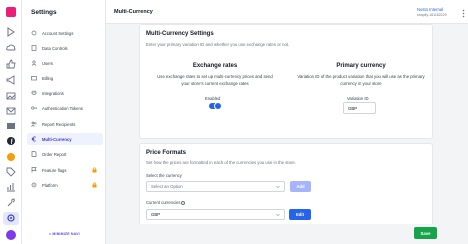 The width and height of the screenshot is (468, 244). I want to click on nosto-logo-icon, so click(11, 12).